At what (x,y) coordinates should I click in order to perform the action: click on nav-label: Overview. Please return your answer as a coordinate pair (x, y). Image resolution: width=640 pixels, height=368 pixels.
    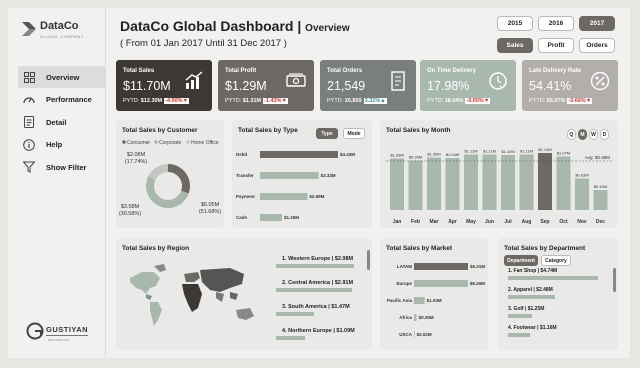
    Looking at the image, I should click on (63, 77).